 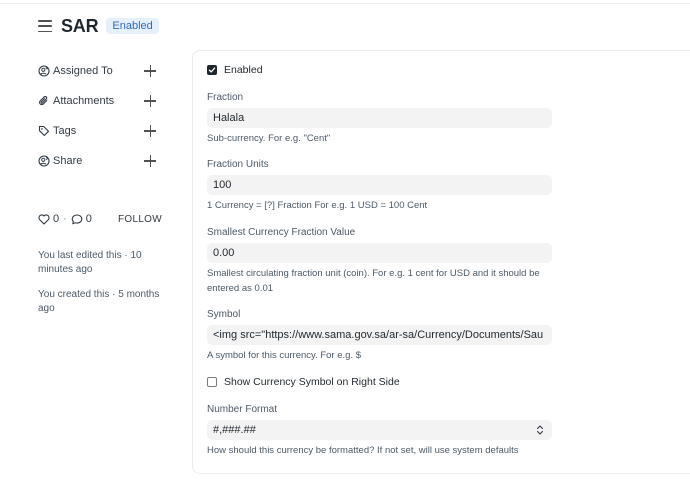 What do you see at coordinates (77, 219) in the screenshot?
I see `comment-icon` at bounding box center [77, 219].